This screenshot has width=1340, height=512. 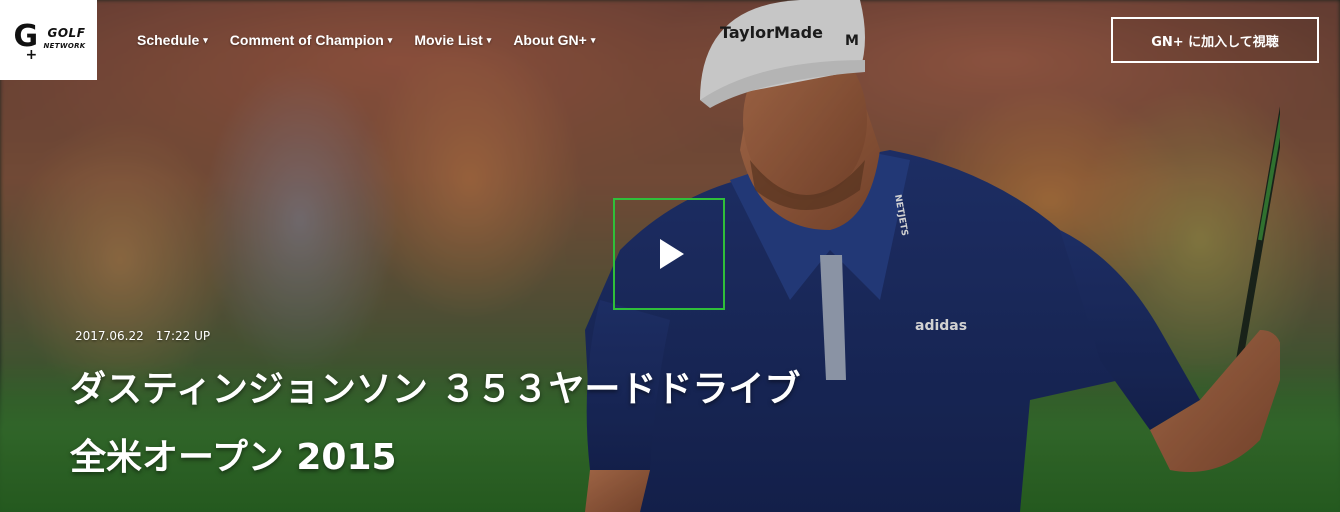 I want to click on play-video-button, so click(x=669, y=254).